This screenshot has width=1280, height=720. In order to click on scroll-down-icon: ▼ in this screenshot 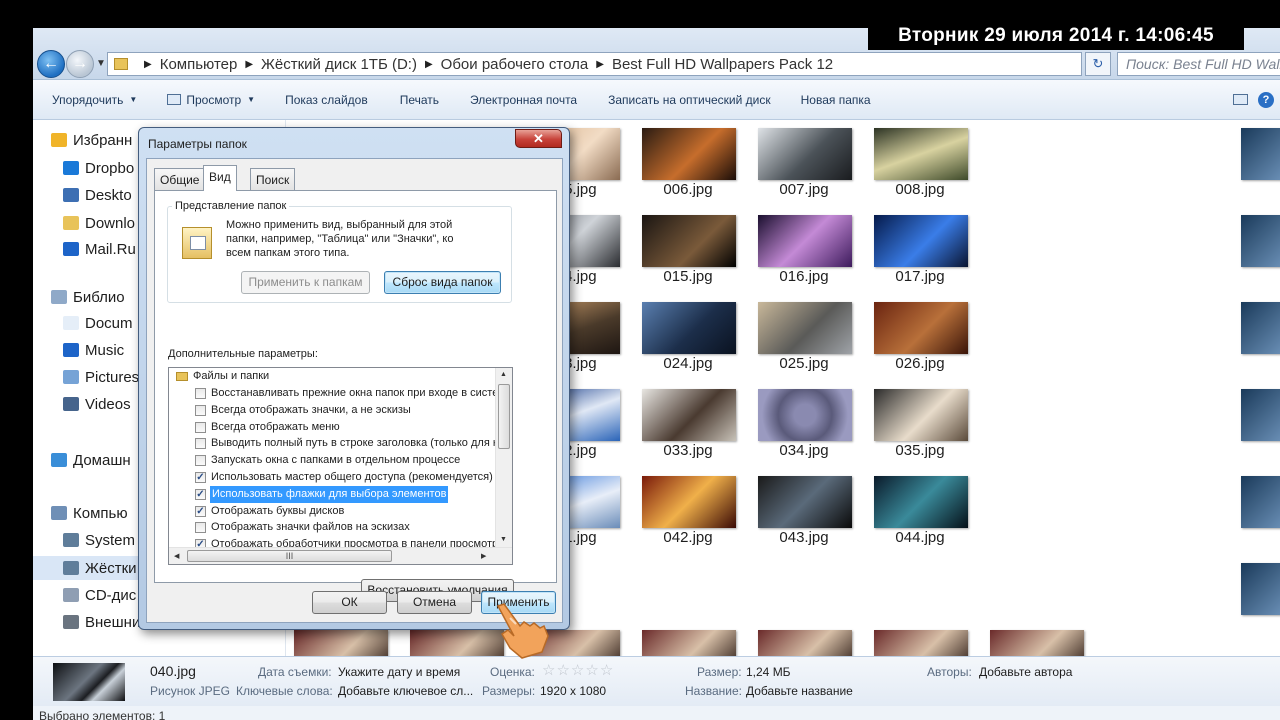, I will do `click(503, 539)`.